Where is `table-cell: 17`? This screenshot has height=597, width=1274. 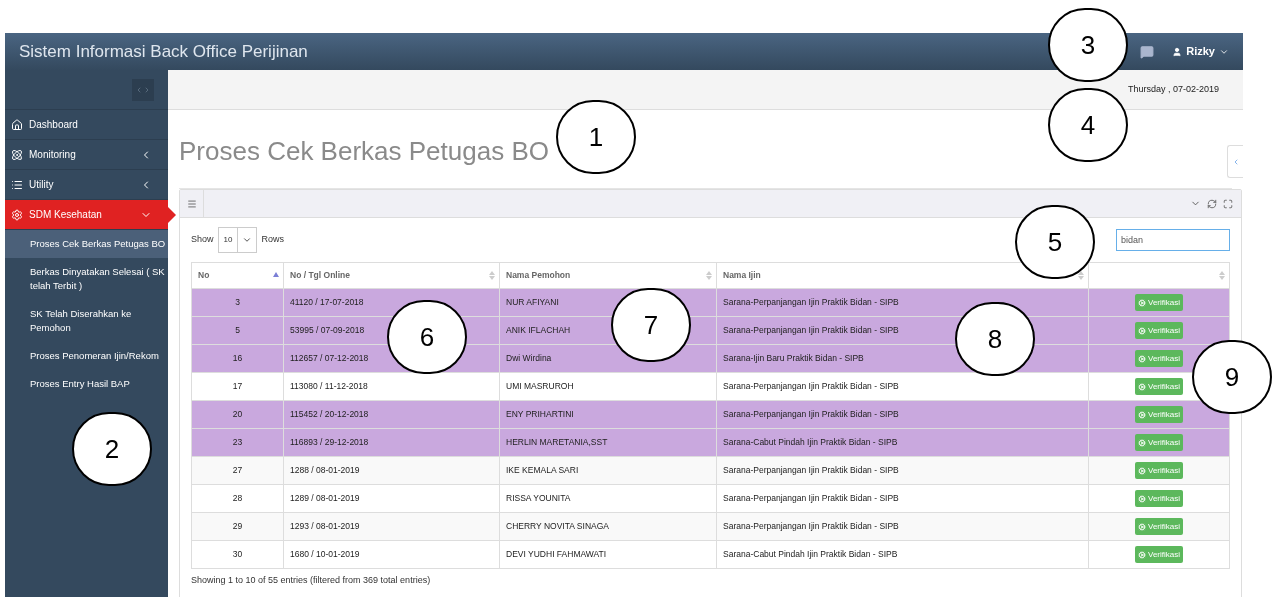 table-cell: 17 is located at coordinates (237, 386).